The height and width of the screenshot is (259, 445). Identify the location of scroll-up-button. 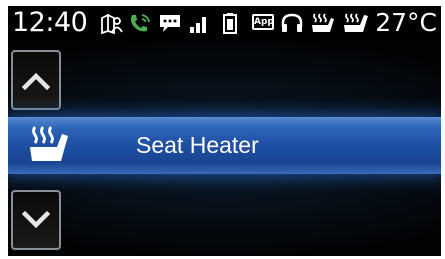
(36, 80).